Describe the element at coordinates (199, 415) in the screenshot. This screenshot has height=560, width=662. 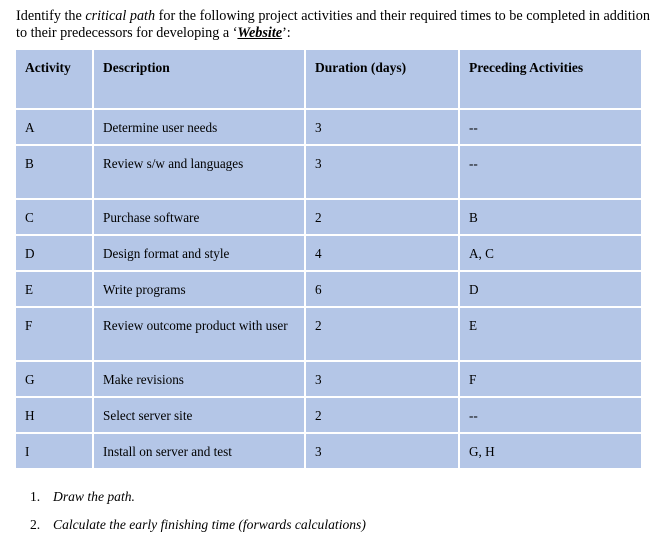
I see `description-cell: Select server site` at that location.